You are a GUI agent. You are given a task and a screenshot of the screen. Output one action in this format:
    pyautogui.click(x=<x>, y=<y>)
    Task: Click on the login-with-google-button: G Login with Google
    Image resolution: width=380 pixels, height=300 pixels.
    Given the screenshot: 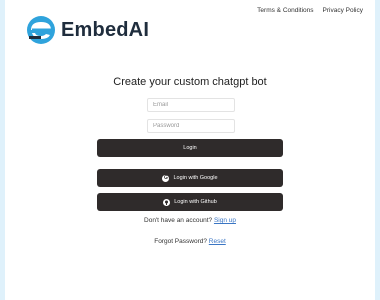 What is the action you would take?
    pyautogui.click(x=190, y=178)
    